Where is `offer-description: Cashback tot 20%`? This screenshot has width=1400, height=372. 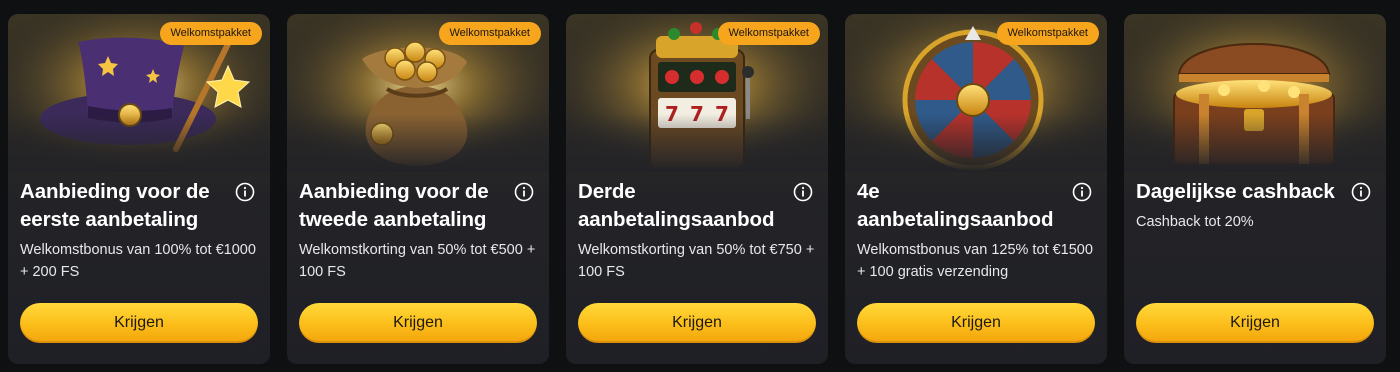
offer-description: Cashback tot 20% is located at coordinates (1195, 222).